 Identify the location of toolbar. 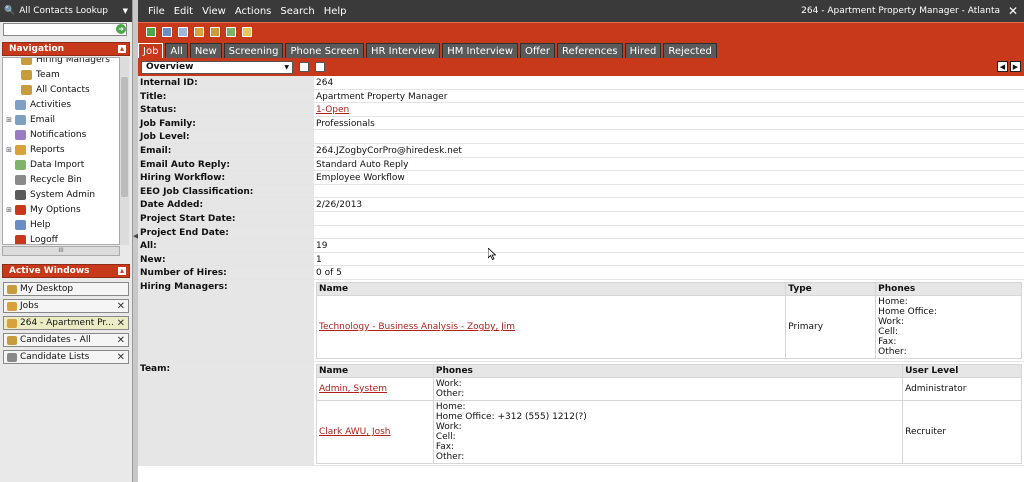
(581, 31).